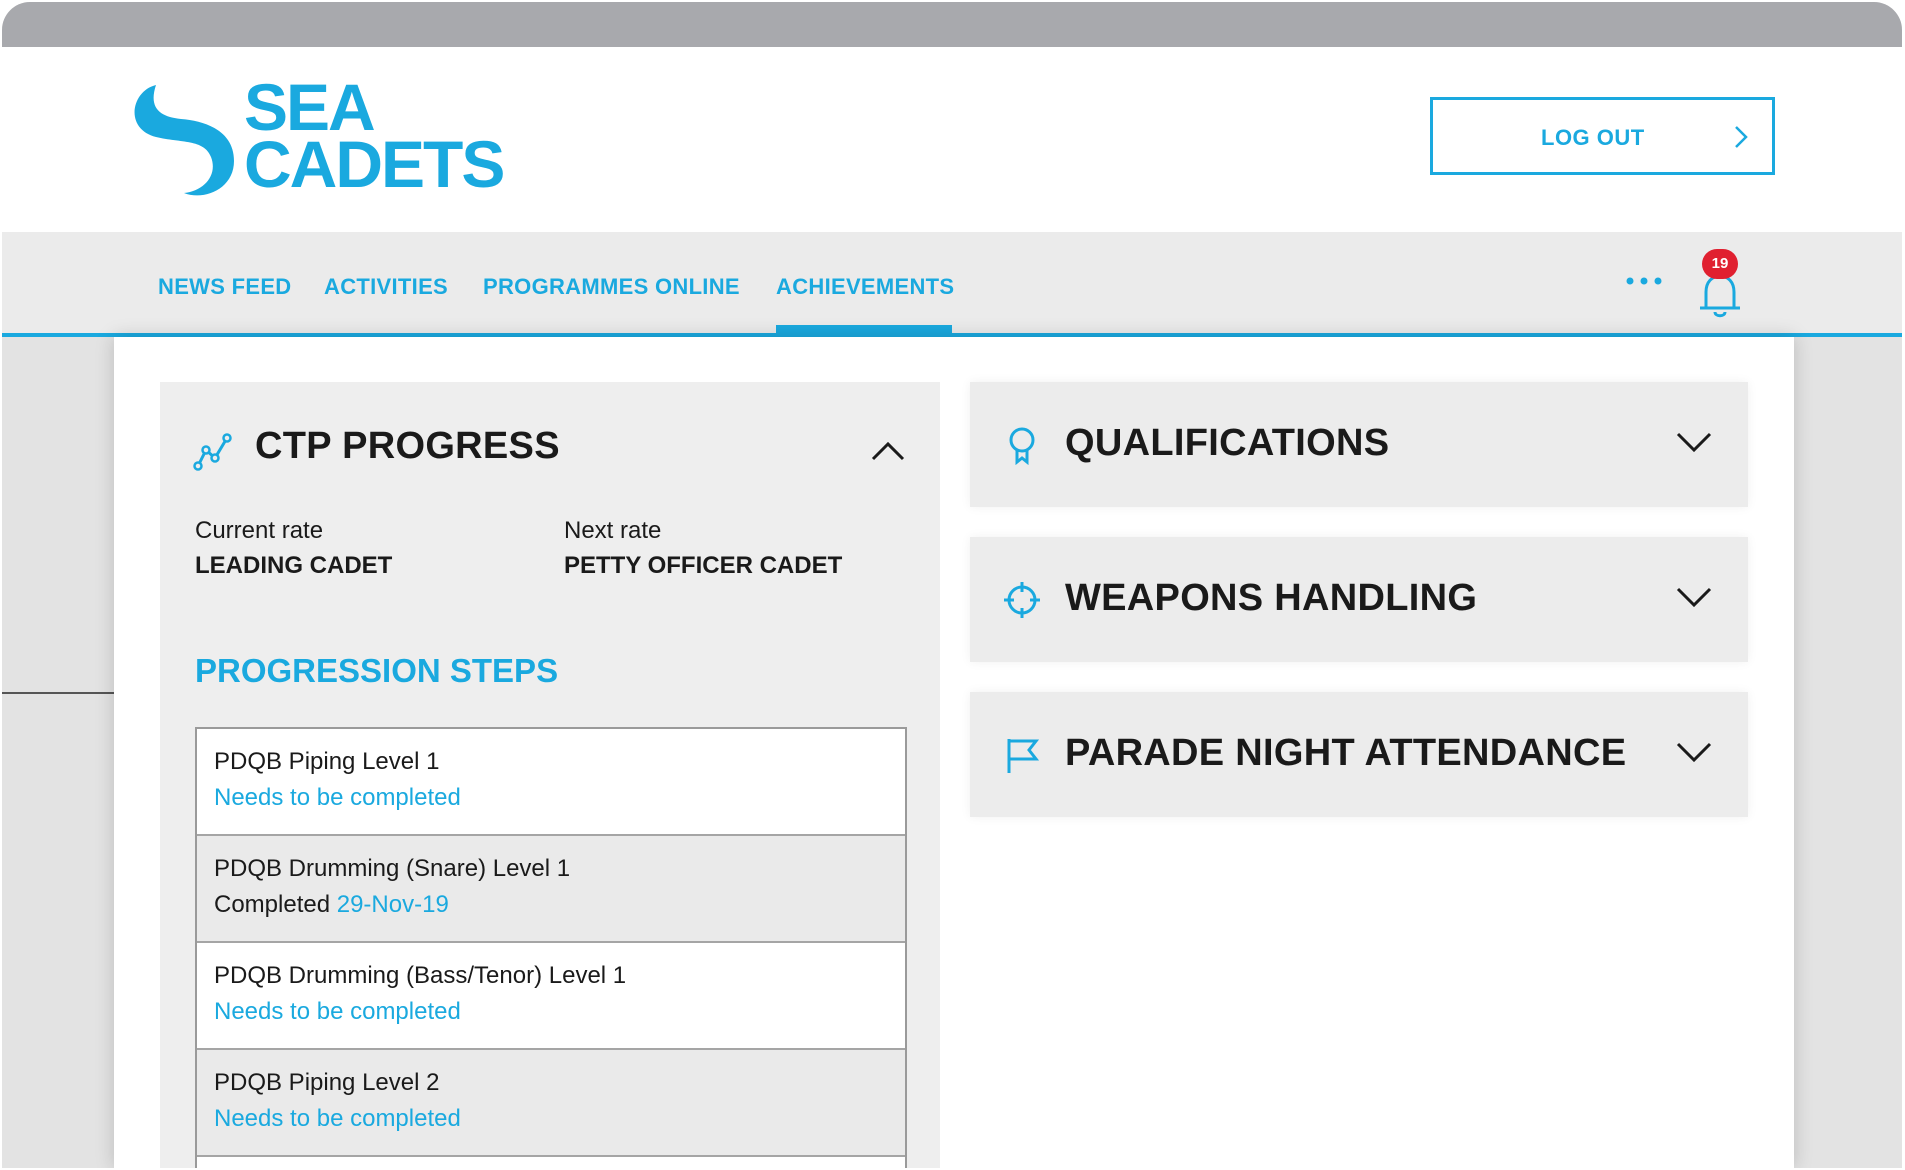  I want to click on sea-cadets-logo: SEA CADETS, so click(331, 139).